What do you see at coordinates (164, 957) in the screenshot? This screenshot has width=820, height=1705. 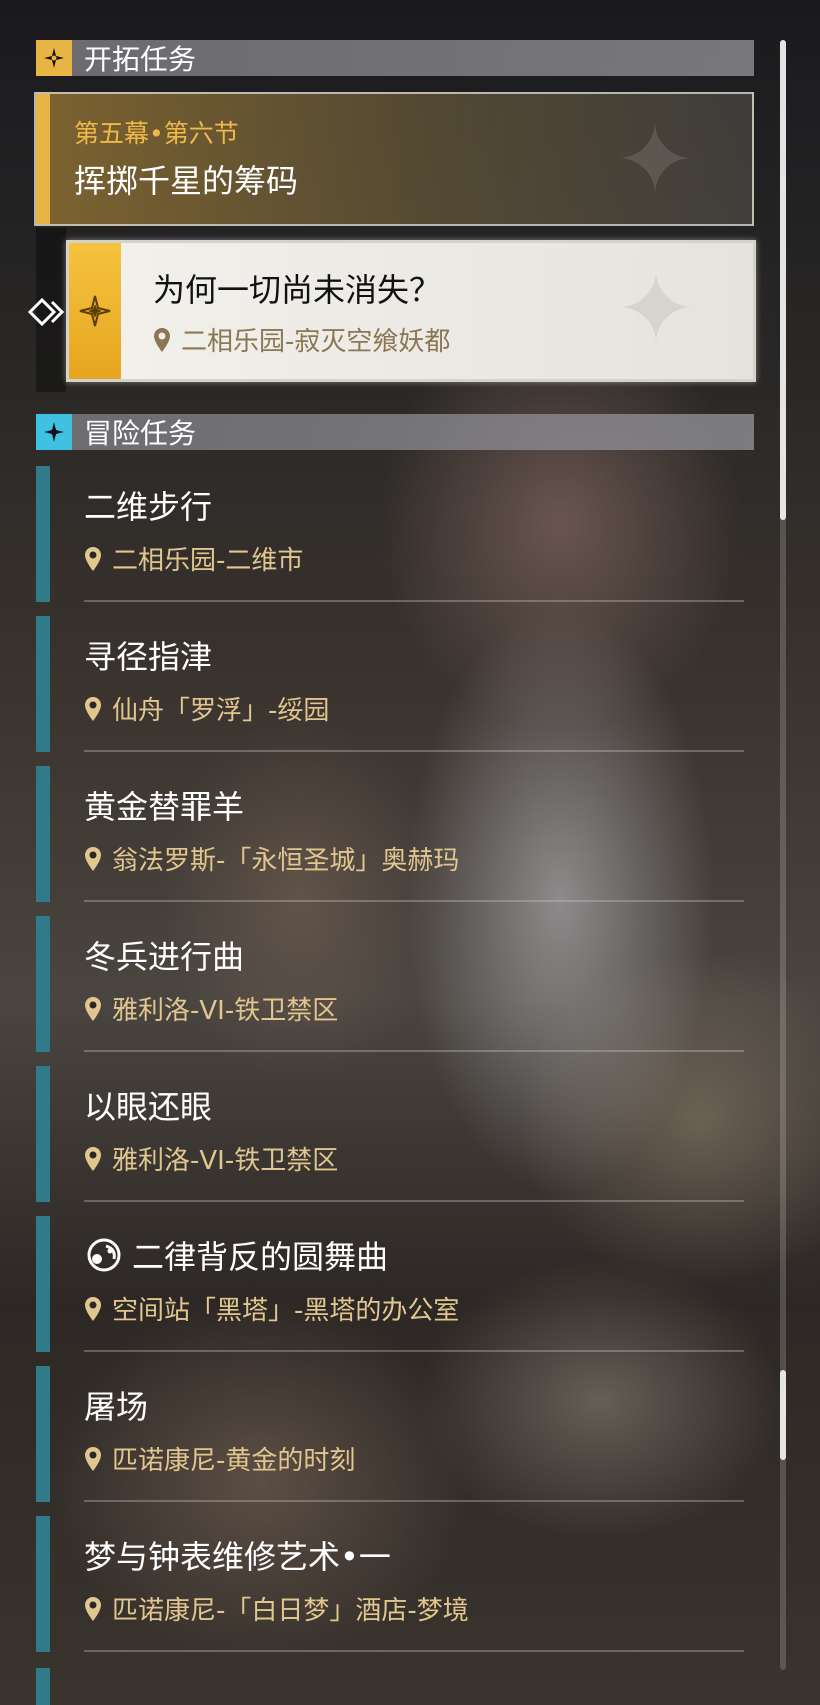 I see `adventure-quest-title: 冬兵进行曲` at bounding box center [164, 957].